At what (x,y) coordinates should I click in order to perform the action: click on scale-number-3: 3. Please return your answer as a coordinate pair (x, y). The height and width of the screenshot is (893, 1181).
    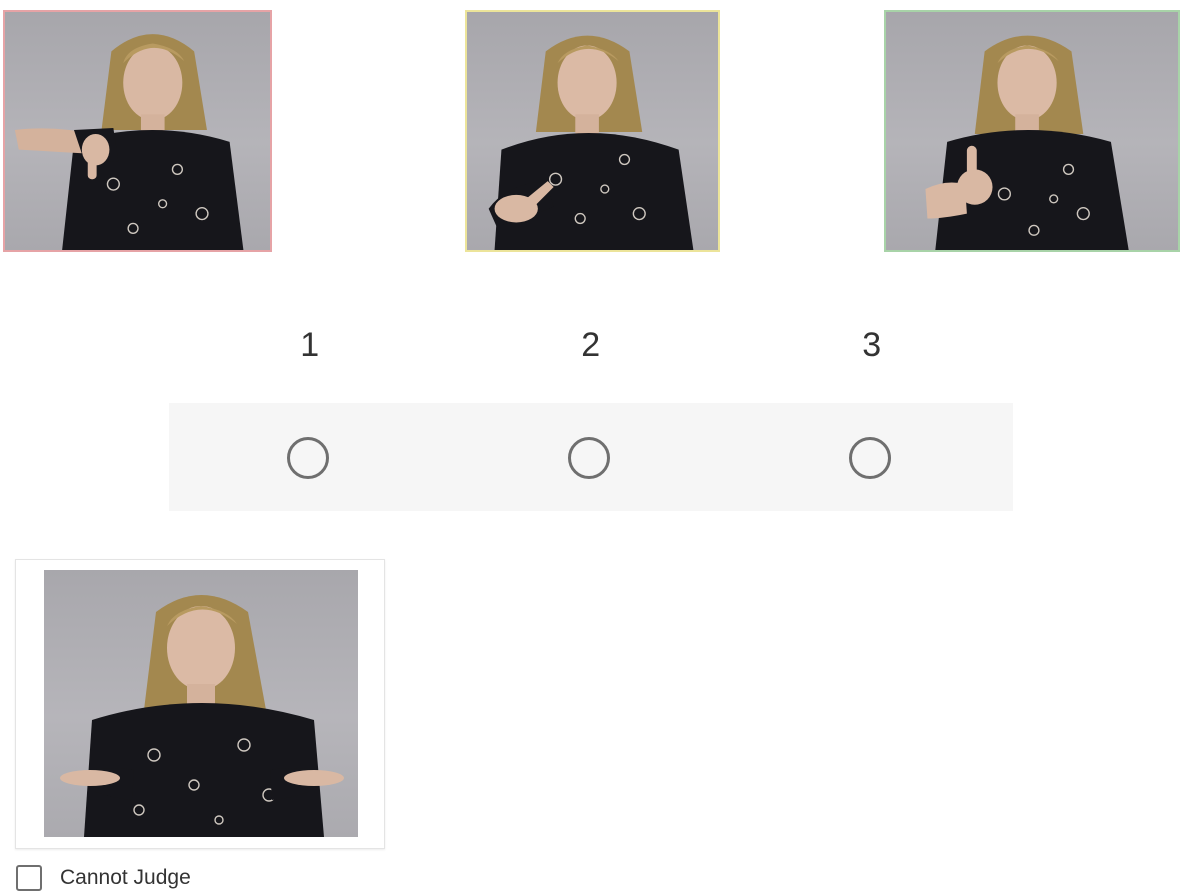
    Looking at the image, I should click on (872, 345).